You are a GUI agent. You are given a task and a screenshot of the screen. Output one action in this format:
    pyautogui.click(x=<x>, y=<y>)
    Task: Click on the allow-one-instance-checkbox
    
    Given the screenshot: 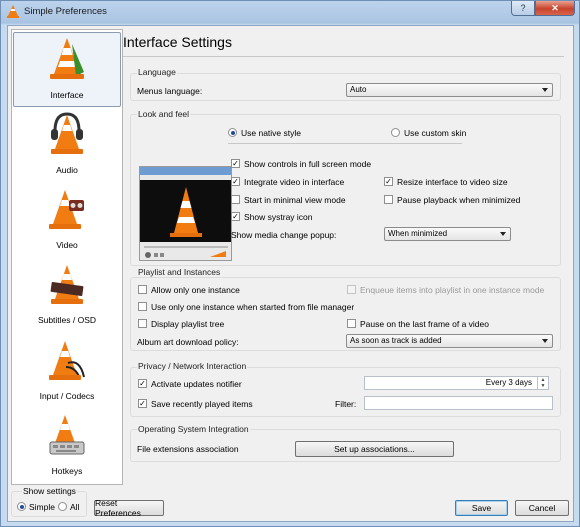 What is the action you would take?
    pyautogui.click(x=142, y=289)
    